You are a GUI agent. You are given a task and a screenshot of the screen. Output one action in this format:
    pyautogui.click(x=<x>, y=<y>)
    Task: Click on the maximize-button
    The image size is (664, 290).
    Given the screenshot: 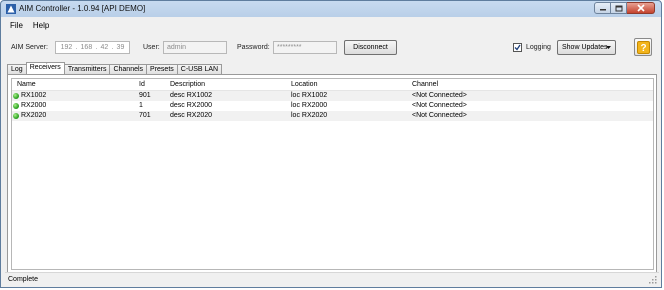 What is the action you would take?
    pyautogui.click(x=619, y=8)
    